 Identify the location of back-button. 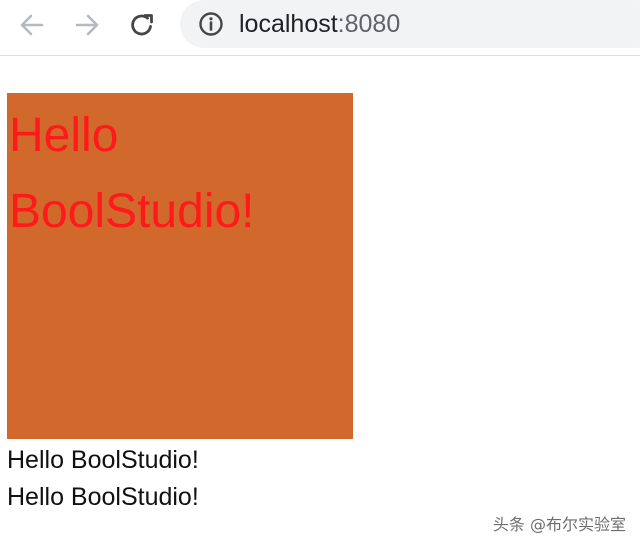
(32, 26).